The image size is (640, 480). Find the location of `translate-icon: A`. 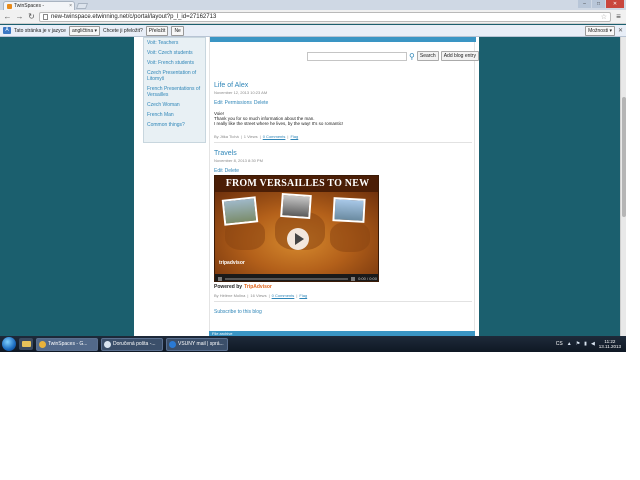

translate-icon: A is located at coordinates (7, 30).